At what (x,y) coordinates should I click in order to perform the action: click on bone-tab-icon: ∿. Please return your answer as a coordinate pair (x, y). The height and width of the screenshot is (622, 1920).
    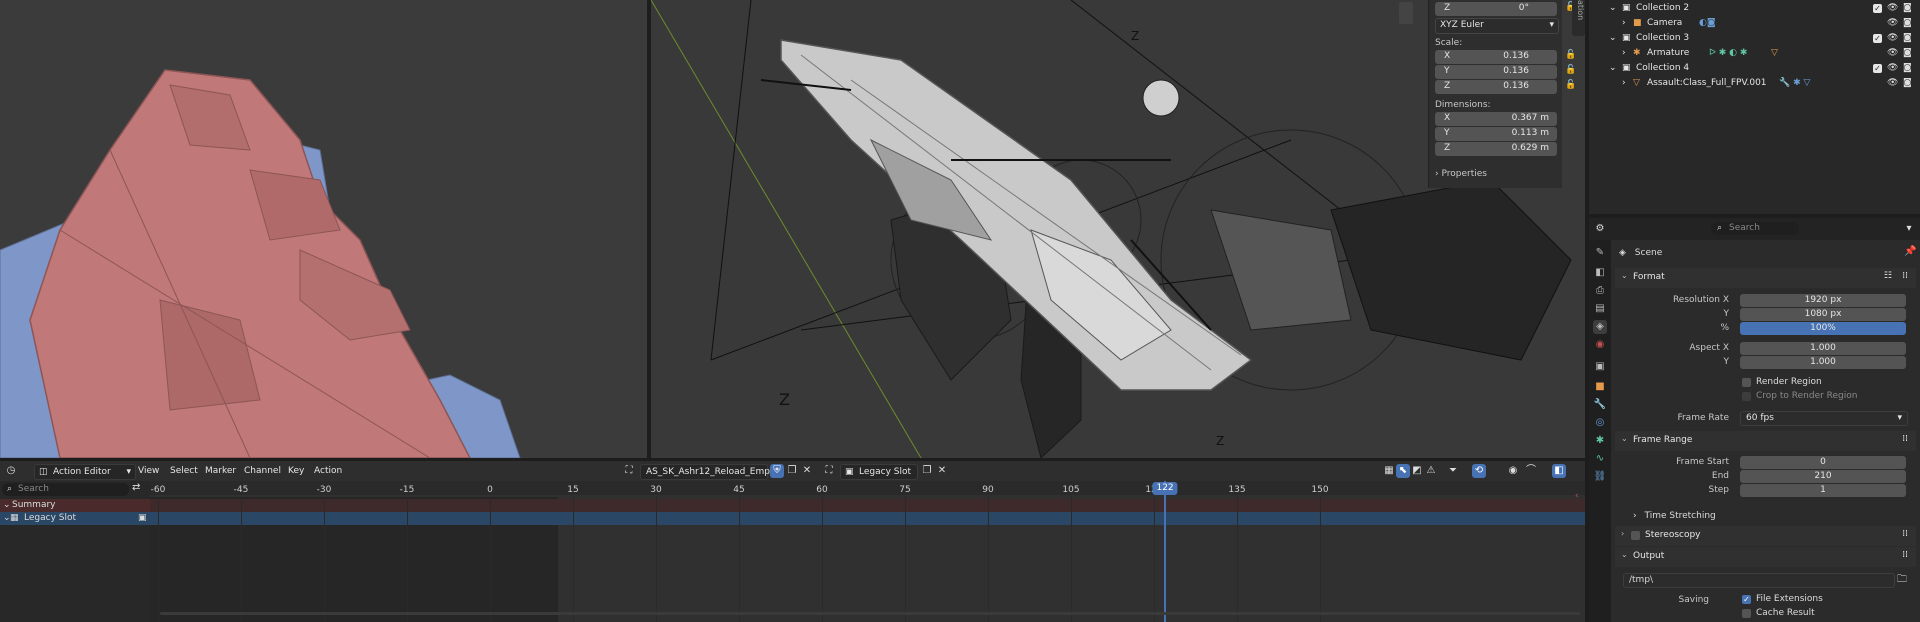
    Looking at the image, I should click on (1600, 459).